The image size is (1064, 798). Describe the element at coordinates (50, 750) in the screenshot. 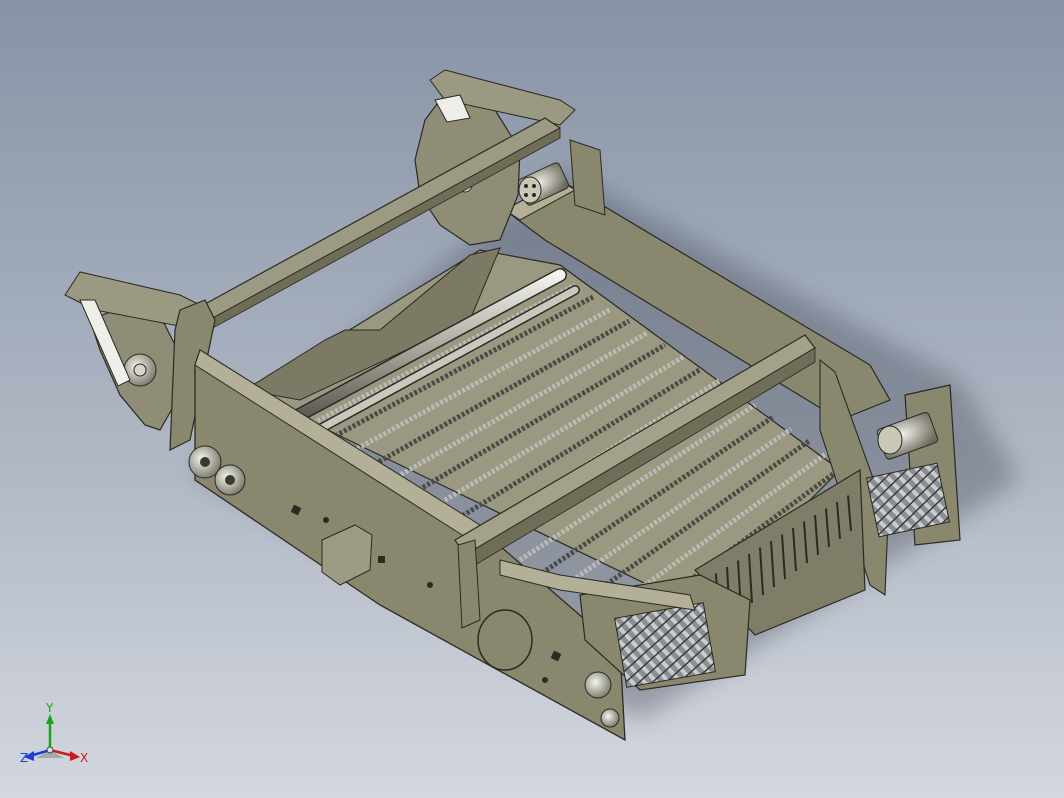

I see `triad-origin` at that location.